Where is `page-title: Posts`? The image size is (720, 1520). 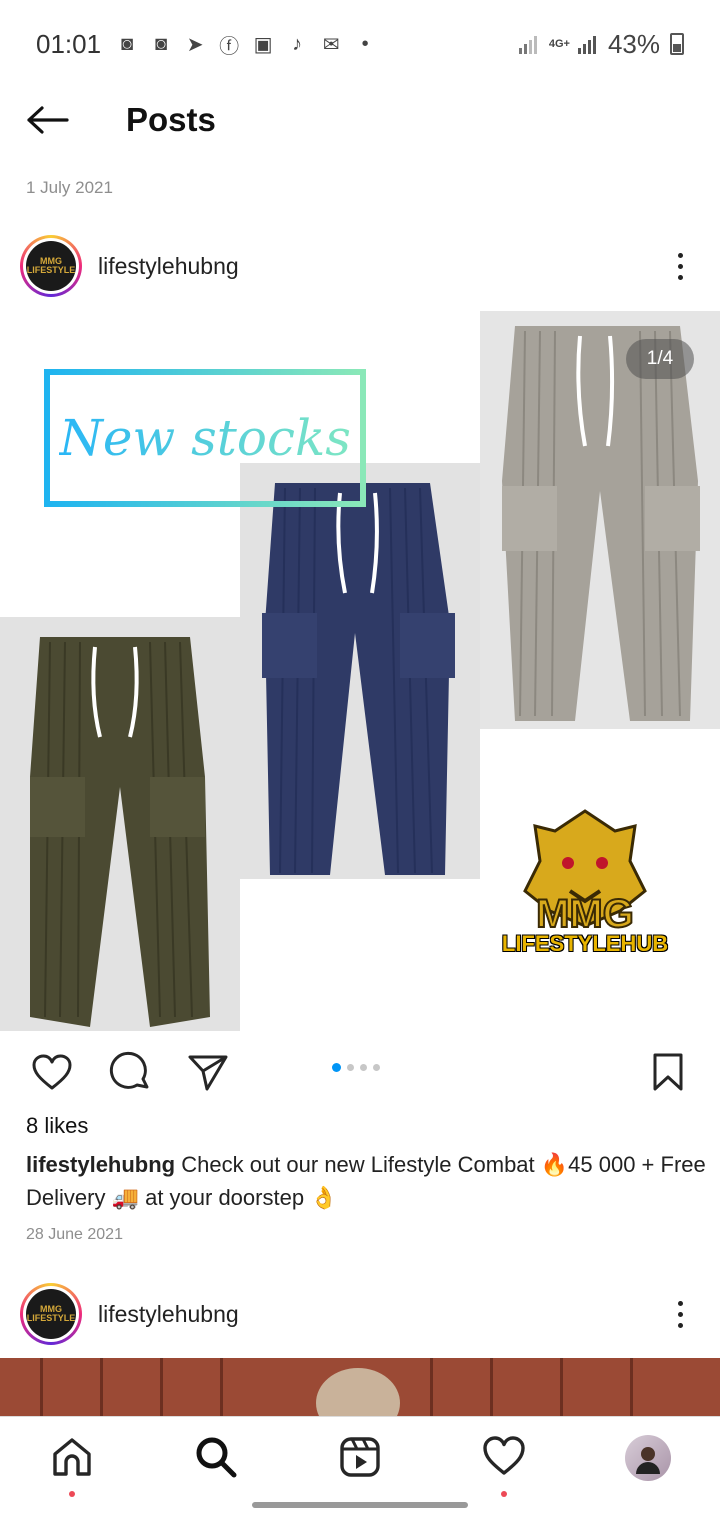 page-title: Posts is located at coordinates (171, 119).